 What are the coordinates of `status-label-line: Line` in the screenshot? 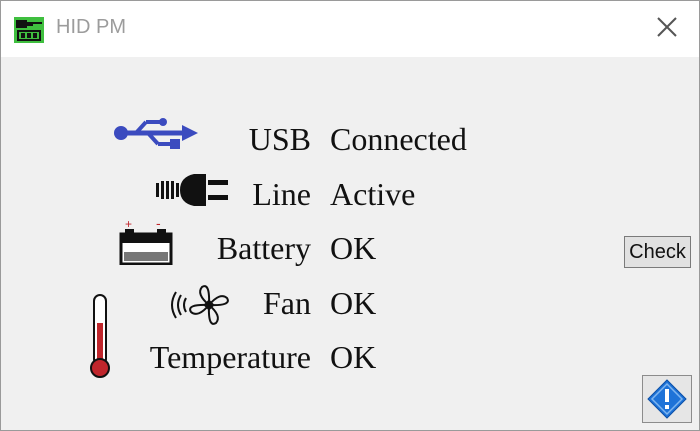 It's located at (281, 194).